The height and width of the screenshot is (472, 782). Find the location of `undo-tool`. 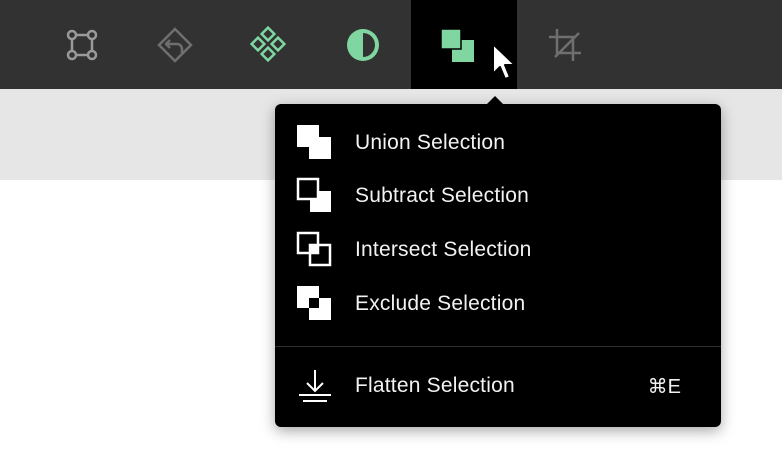

undo-tool is located at coordinates (175, 44).